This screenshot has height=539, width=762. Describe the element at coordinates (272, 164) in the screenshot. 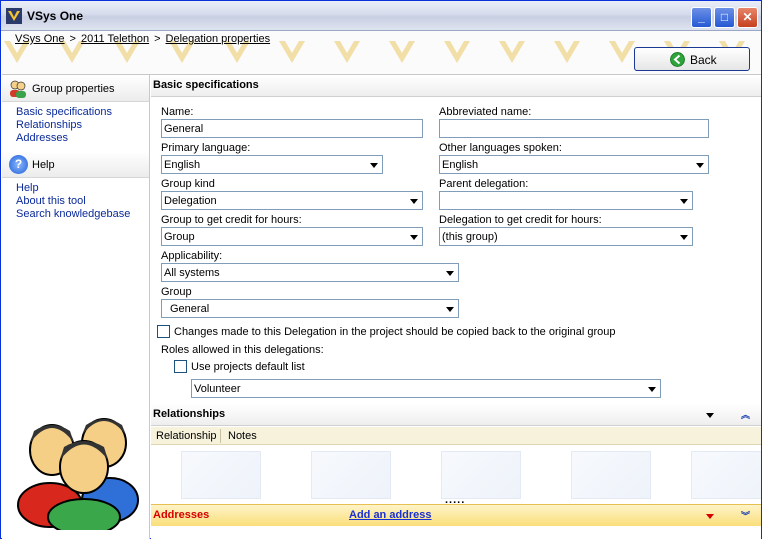

I see `primary-language-select: English` at that location.